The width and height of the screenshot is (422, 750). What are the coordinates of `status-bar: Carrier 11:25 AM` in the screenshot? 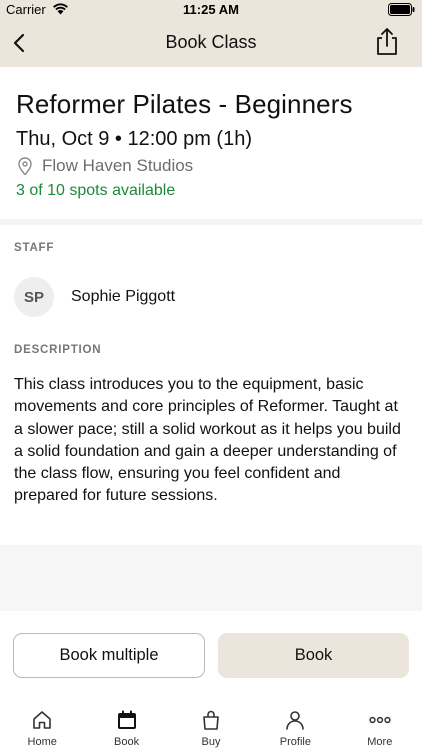 It's located at (211, 10).